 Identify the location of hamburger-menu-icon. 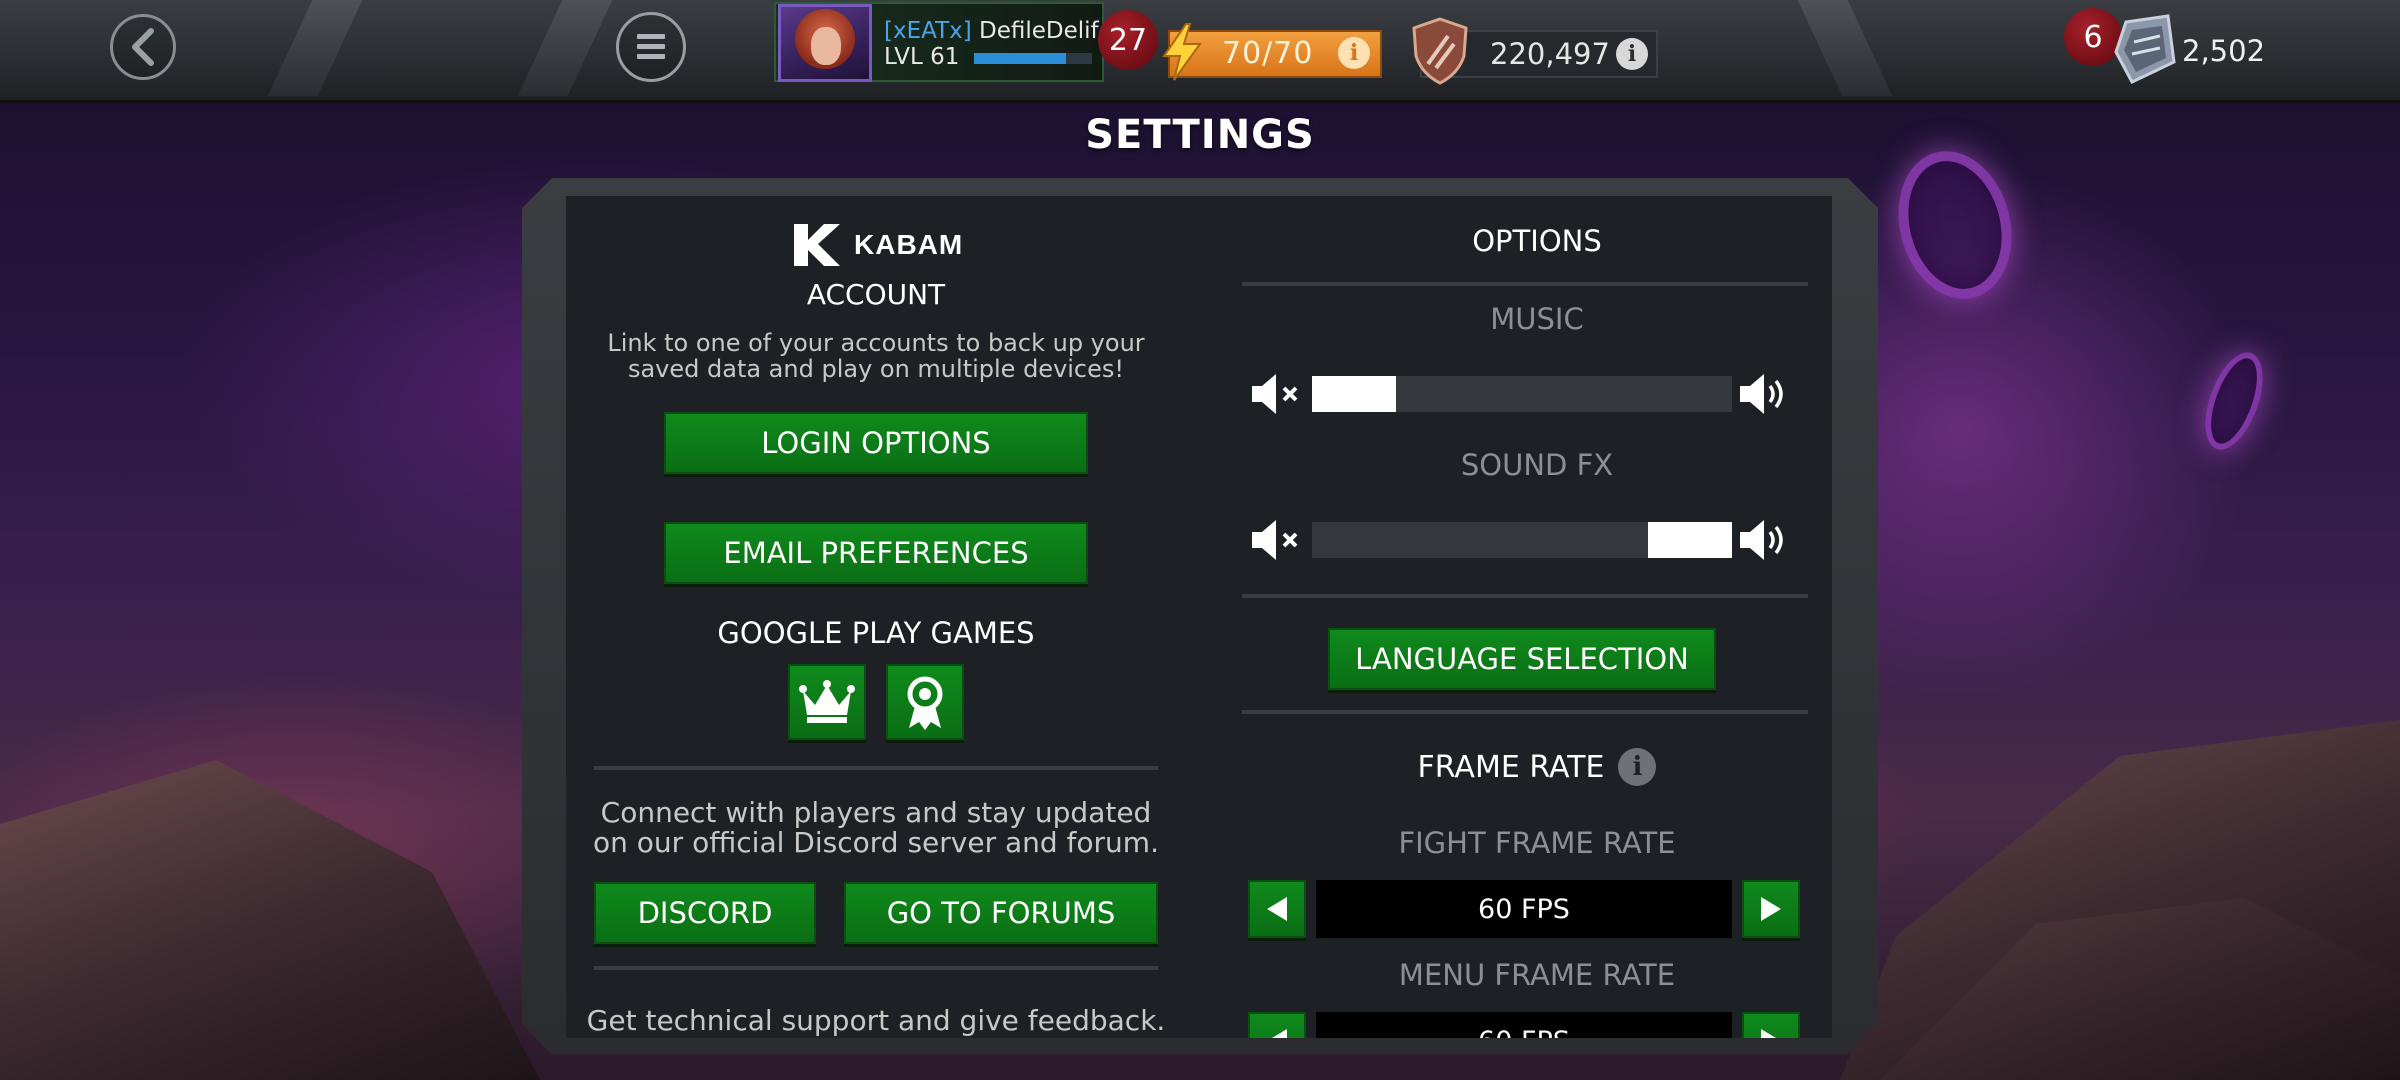
(651, 46).